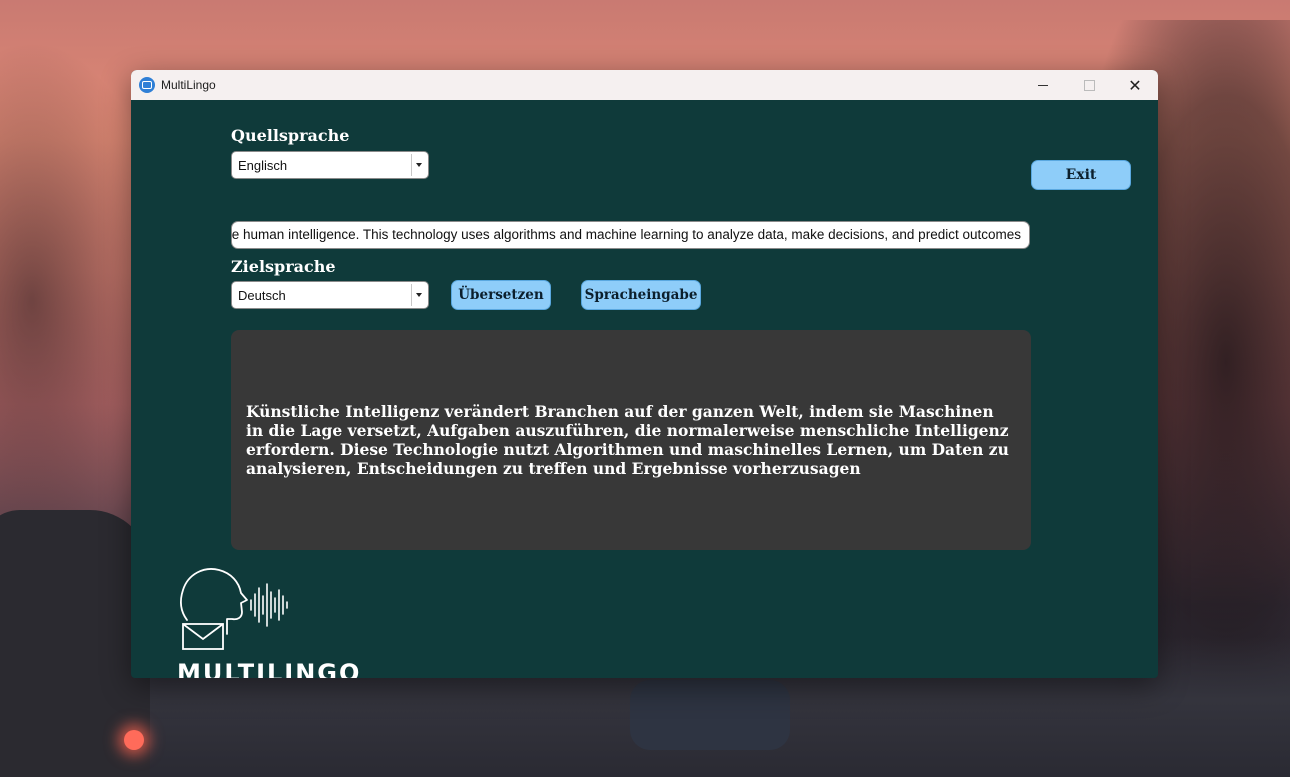 This screenshot has width=1290, height=777. Describe the element at coordinates (263, 165) in the screenshot. I see `source-language-value: Englisch` at that location.